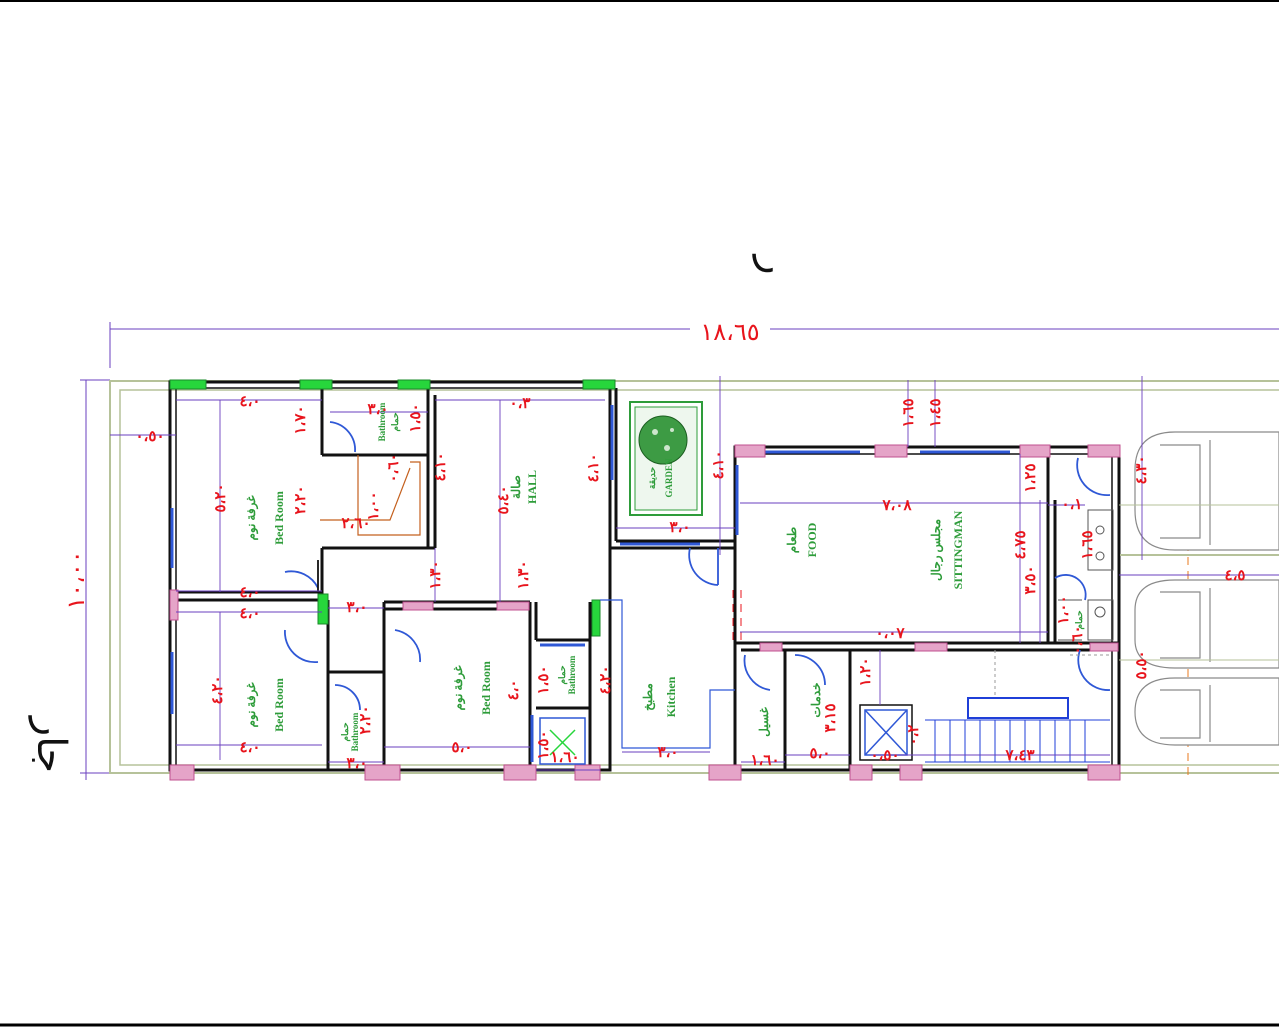 The height and width of the screenshot is (1029, 1279). What do you see at coordinates (279, 705) in the screenshot?
I see `bed2-label-en: Bed Room` at bounding box center [279, 705].